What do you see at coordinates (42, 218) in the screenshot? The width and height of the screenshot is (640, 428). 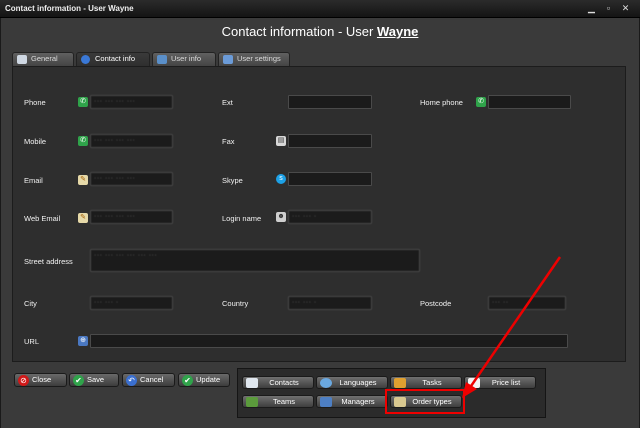 I see `web-email-label: Web Email` at bounding box center [42, 218].